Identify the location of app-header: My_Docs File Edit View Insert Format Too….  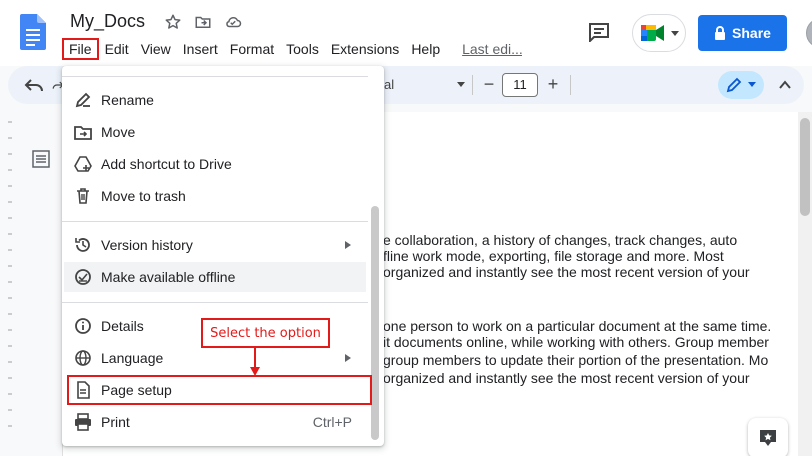
(406, 33).